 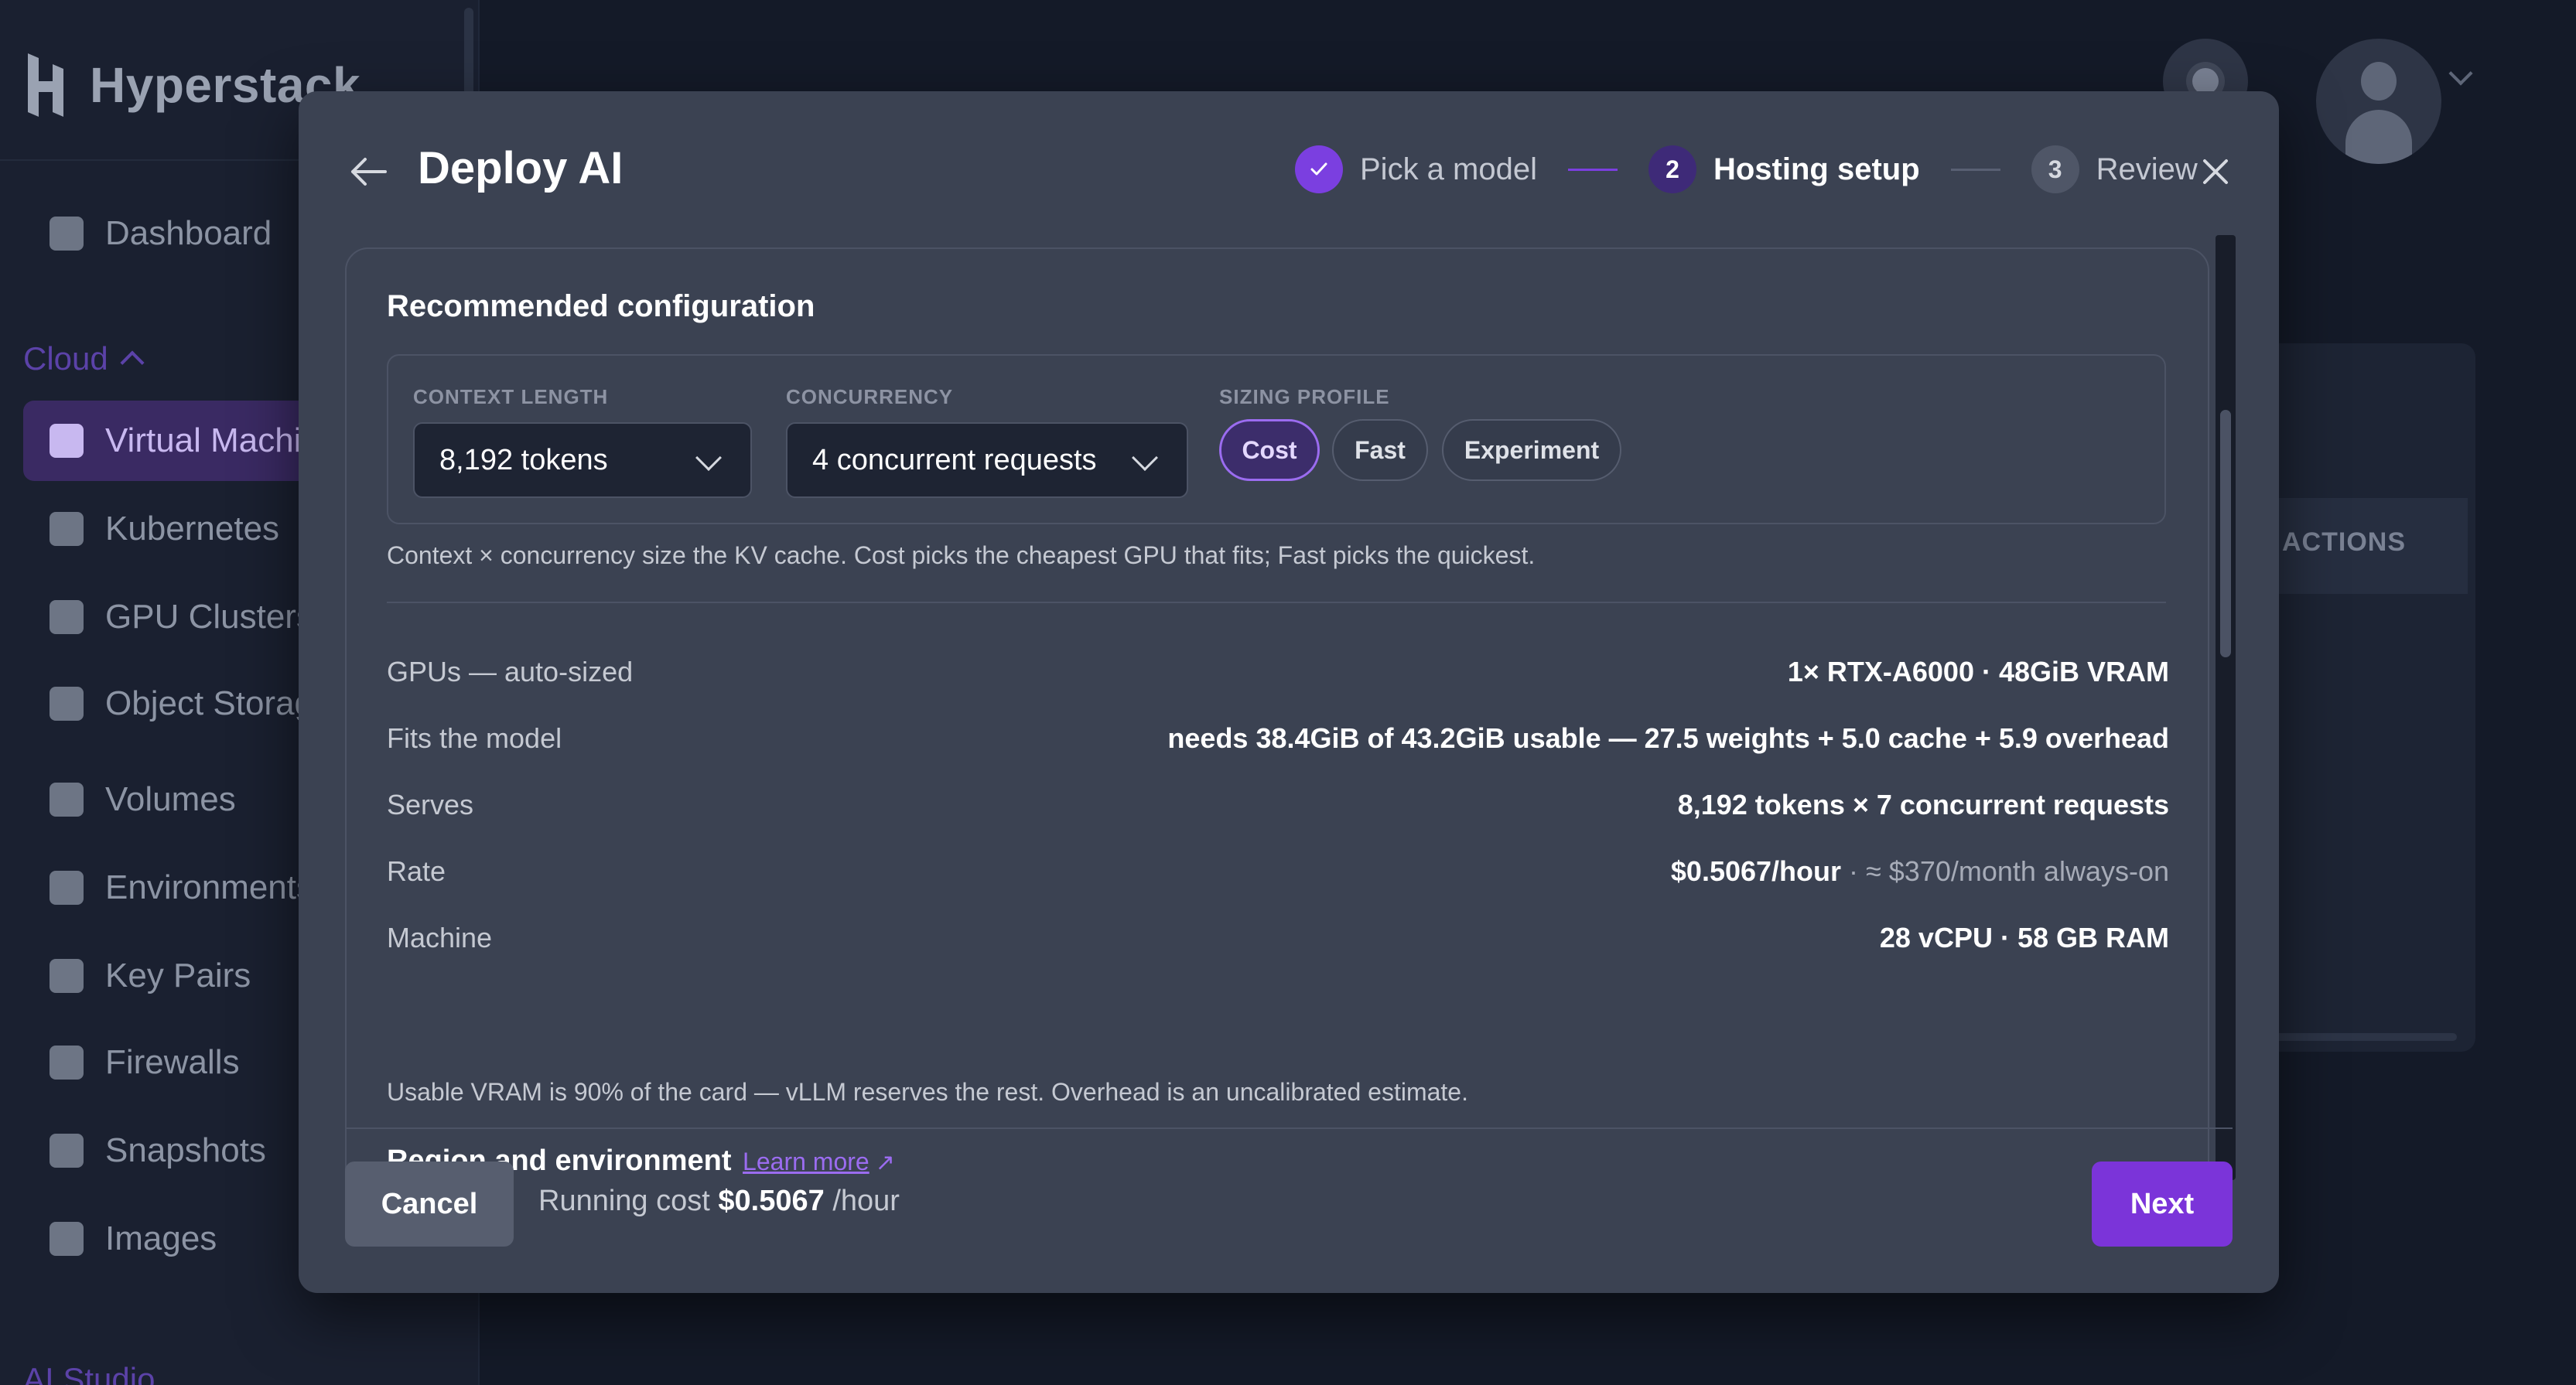 I want to click on fits-model-label: Fits the model, so click(x=474, y=738).